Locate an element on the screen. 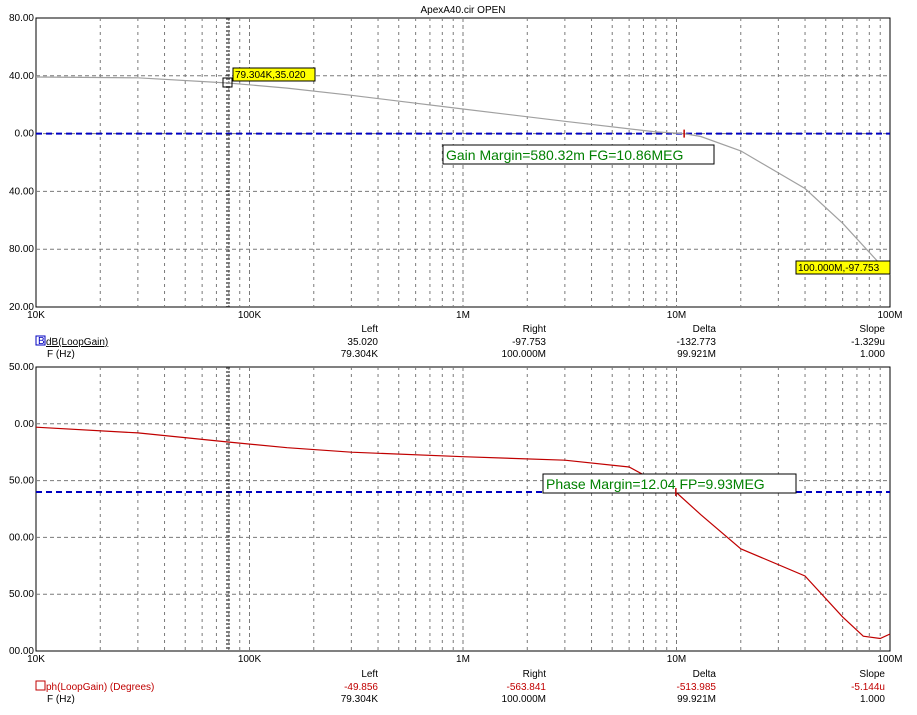 The image size is (917, 715). readout-value: -513.985 is located at coordinates (697, 687).